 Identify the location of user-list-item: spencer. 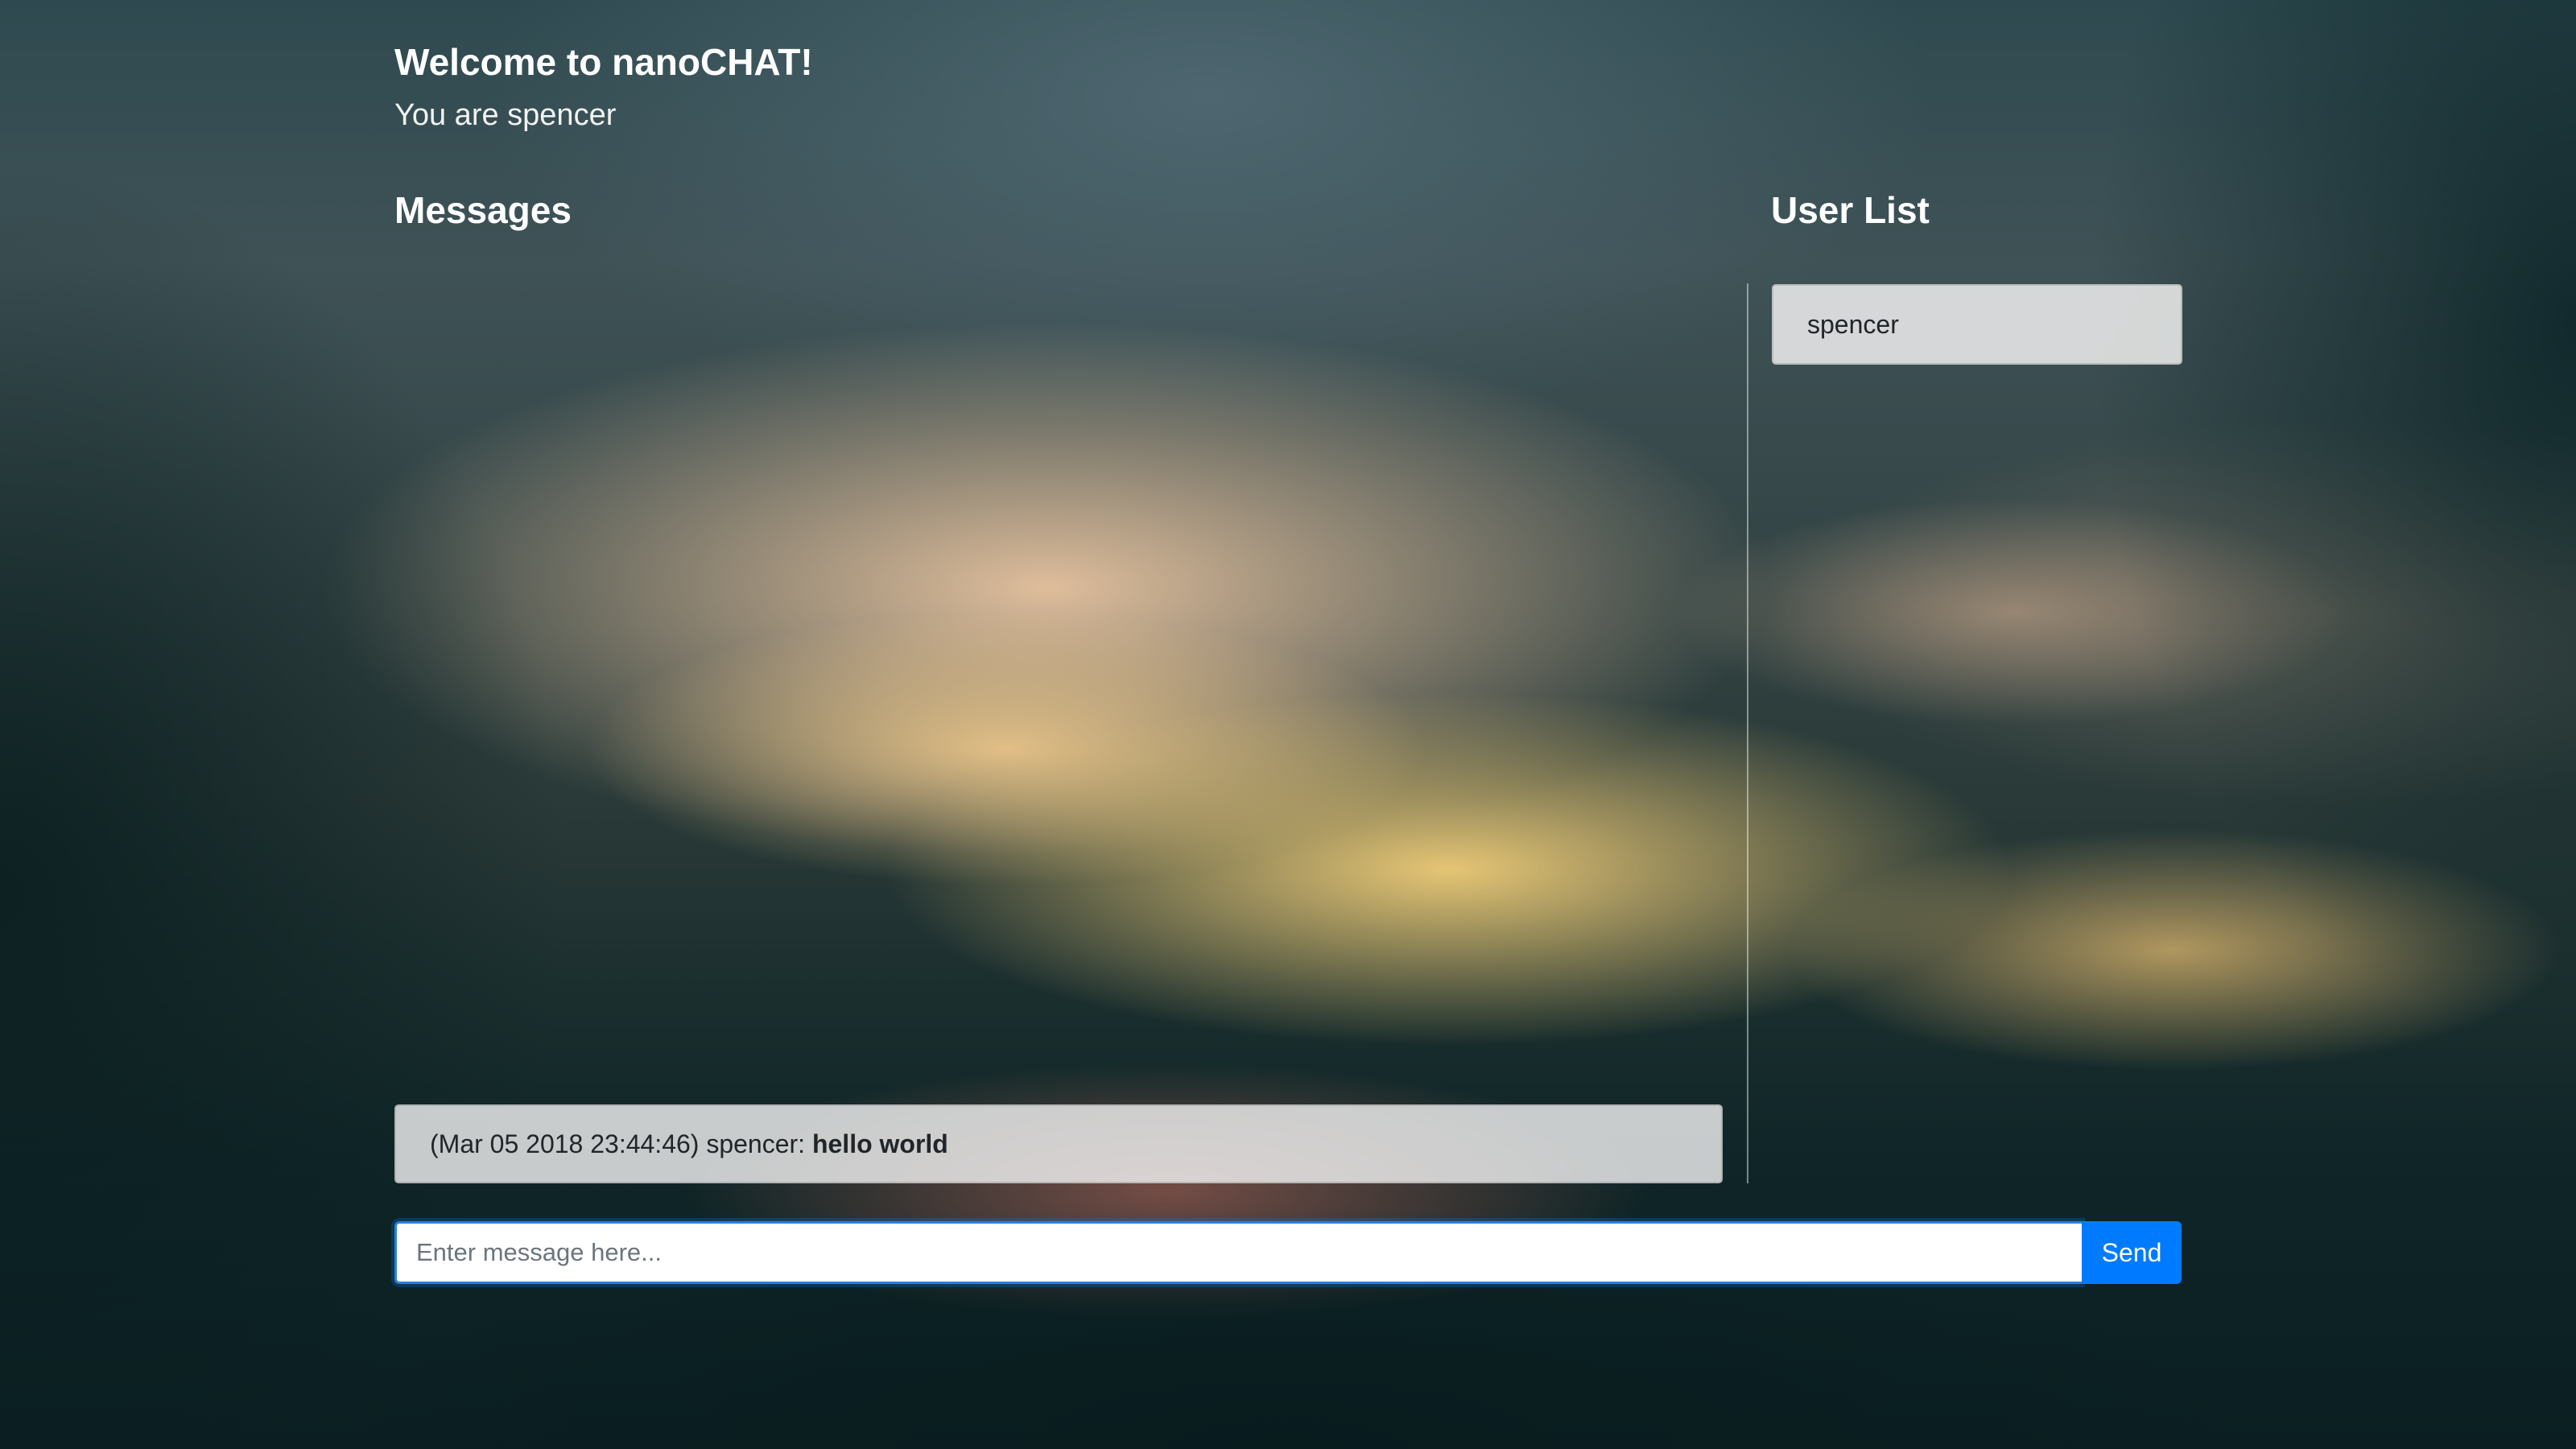
(1977, 324).